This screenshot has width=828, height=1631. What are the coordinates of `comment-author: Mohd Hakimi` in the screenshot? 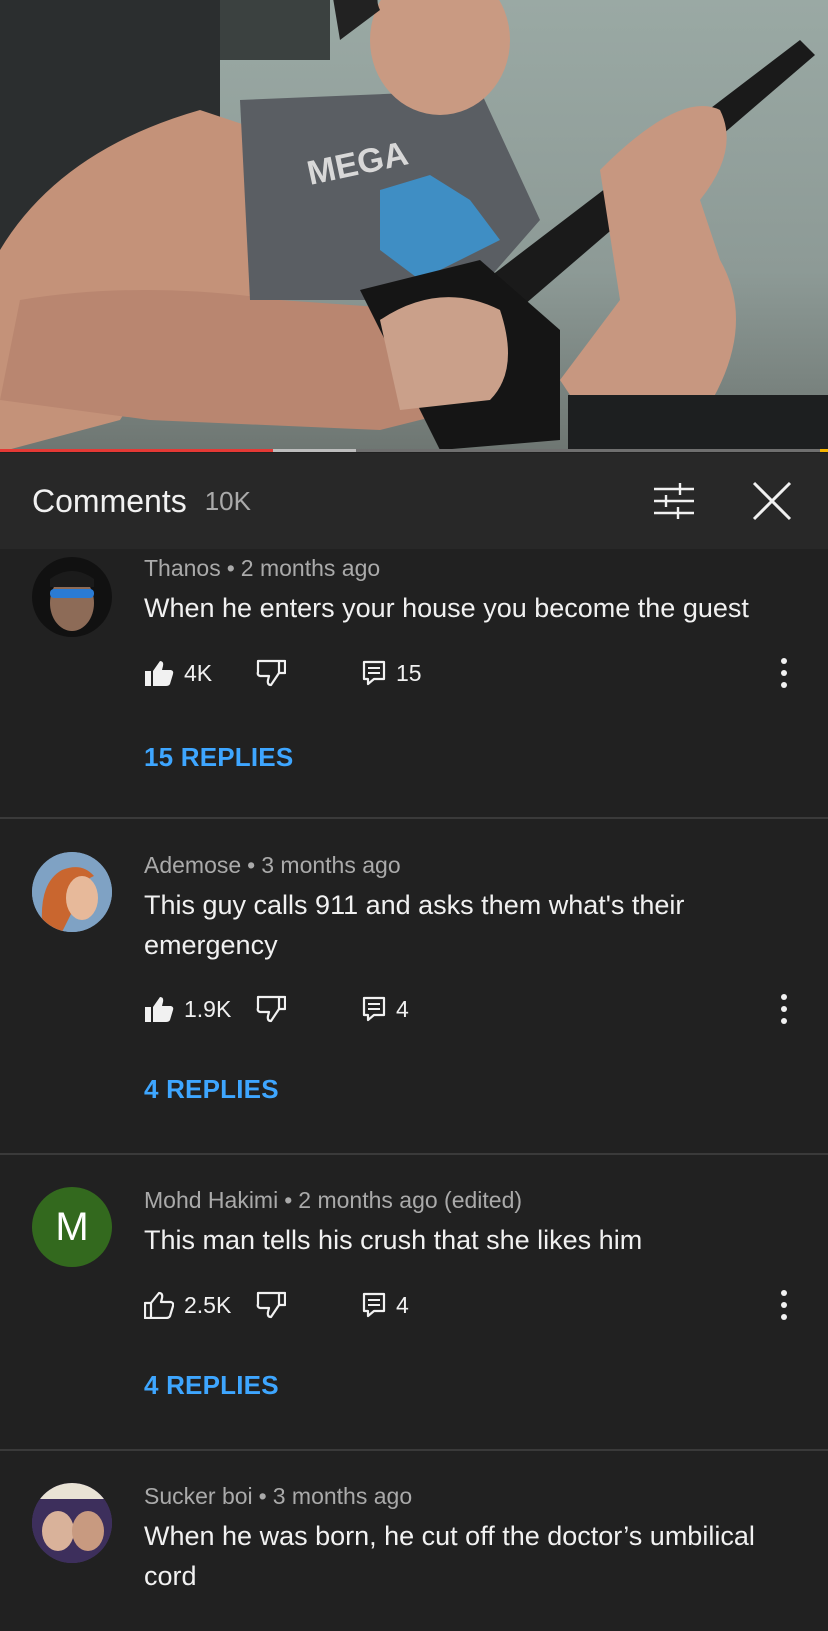 It's located at (211, 1200).